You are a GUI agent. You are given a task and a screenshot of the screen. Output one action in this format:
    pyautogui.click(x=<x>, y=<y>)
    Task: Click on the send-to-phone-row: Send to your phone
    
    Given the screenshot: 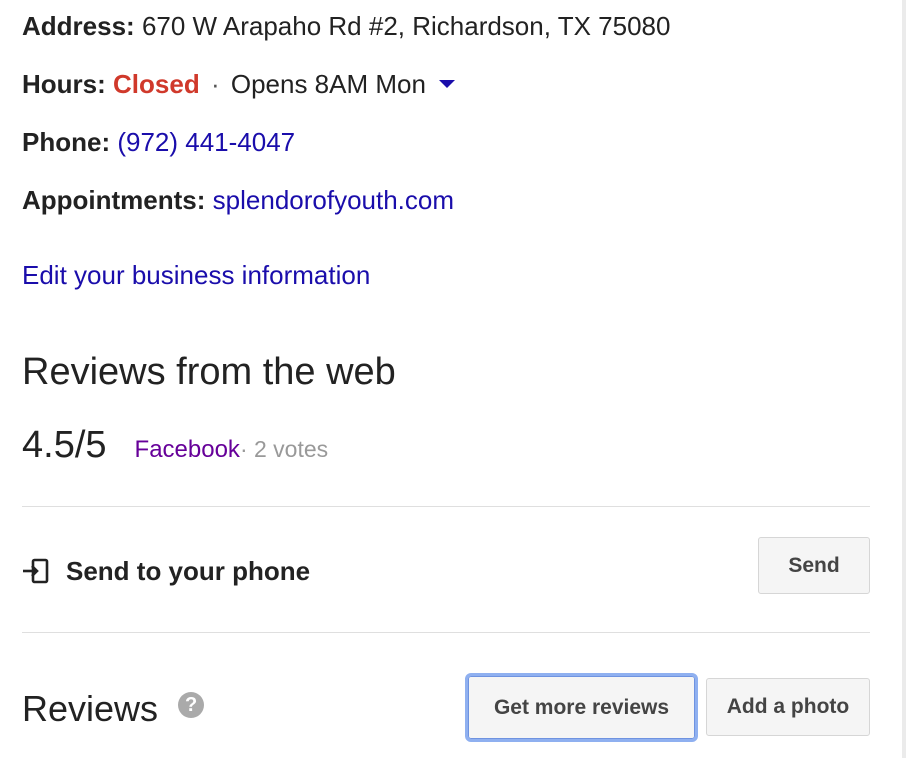 What is the action you would take?
    pyautogui.click(x=166, y=571)
    